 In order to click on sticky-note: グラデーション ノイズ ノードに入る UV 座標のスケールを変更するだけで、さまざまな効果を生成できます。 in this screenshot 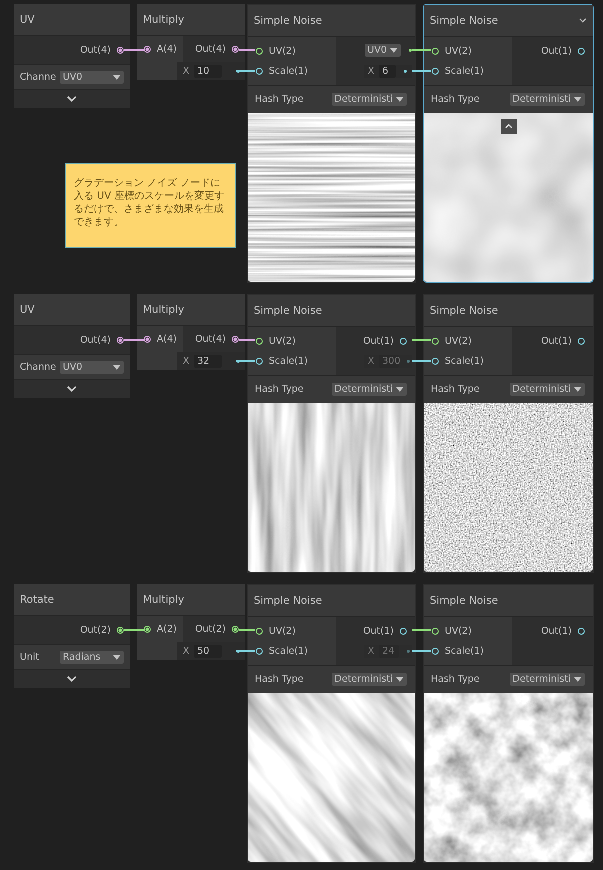, I will do `click(150, 205)`.